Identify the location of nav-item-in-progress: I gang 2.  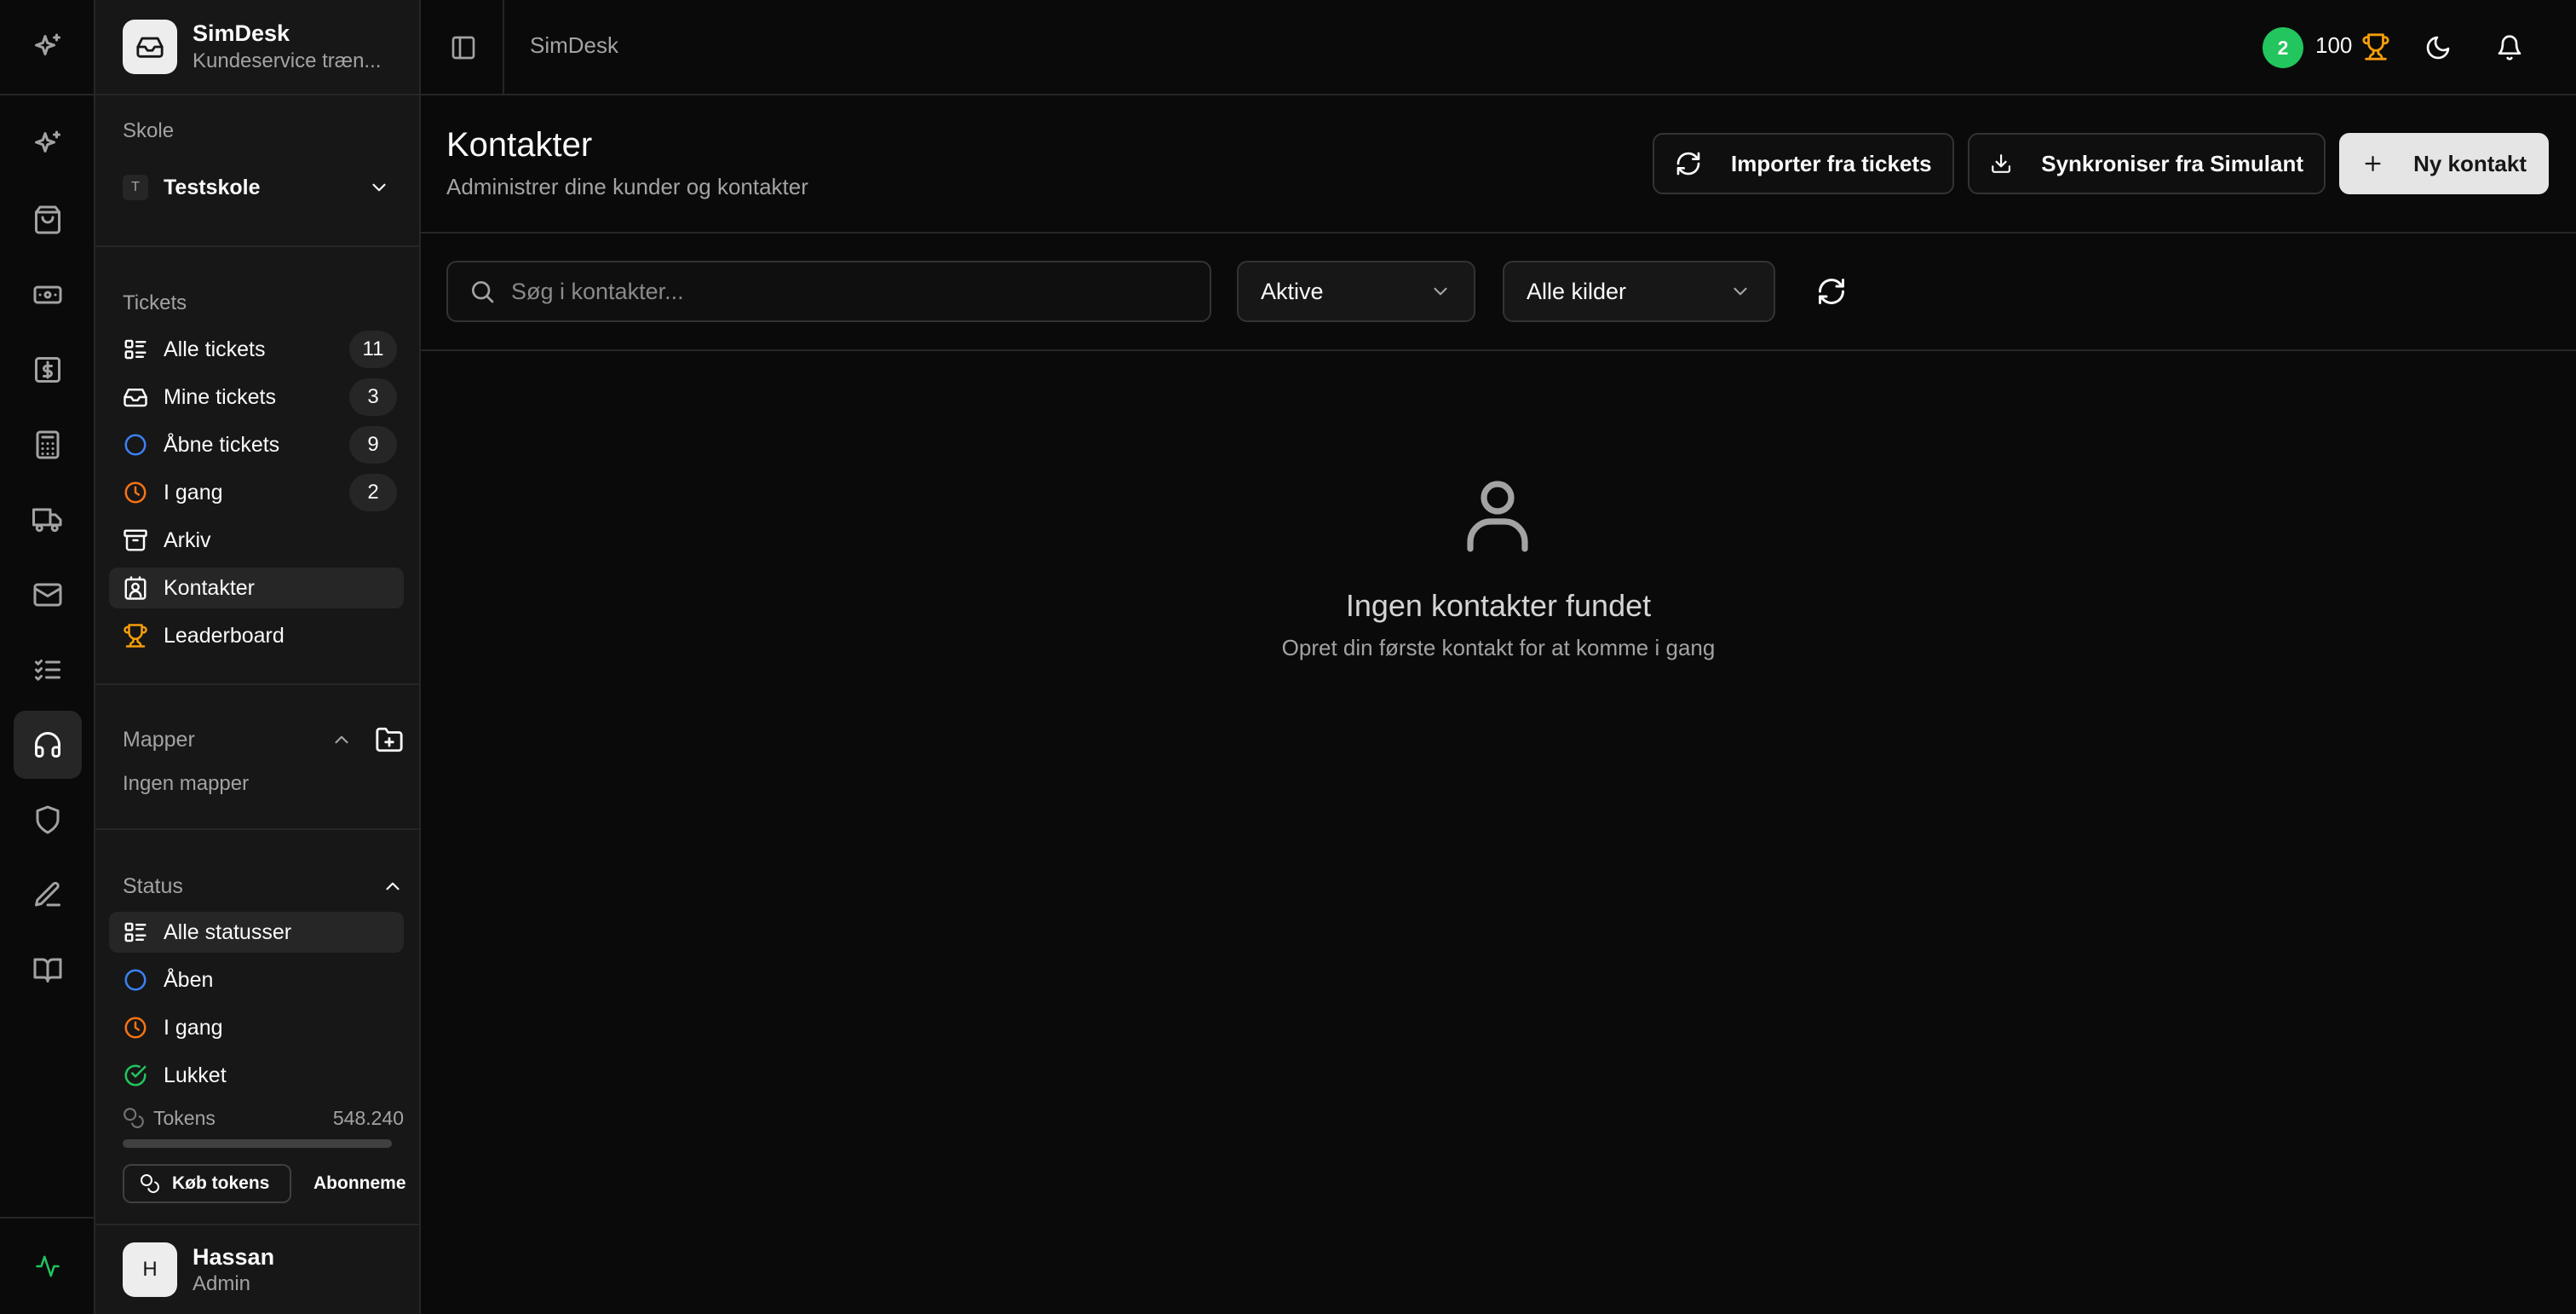
(256, 493).